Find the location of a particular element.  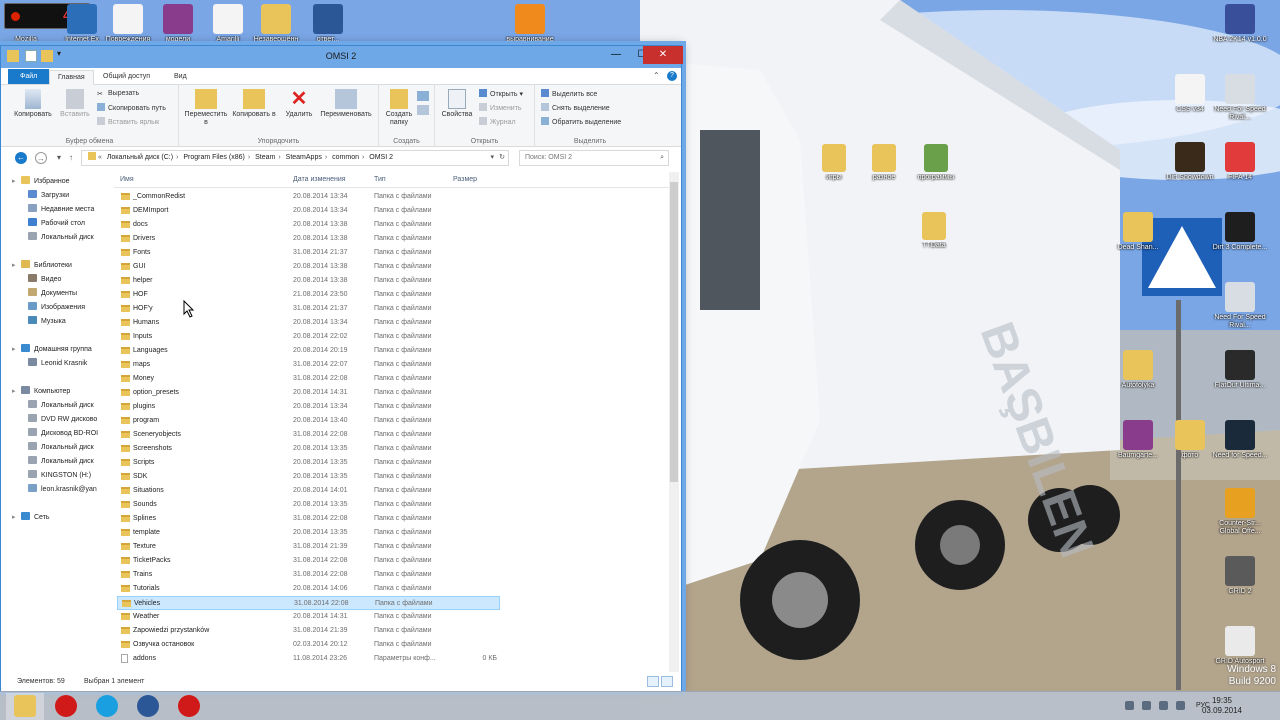

help-icon: ? is located at coordinates (672, 76).